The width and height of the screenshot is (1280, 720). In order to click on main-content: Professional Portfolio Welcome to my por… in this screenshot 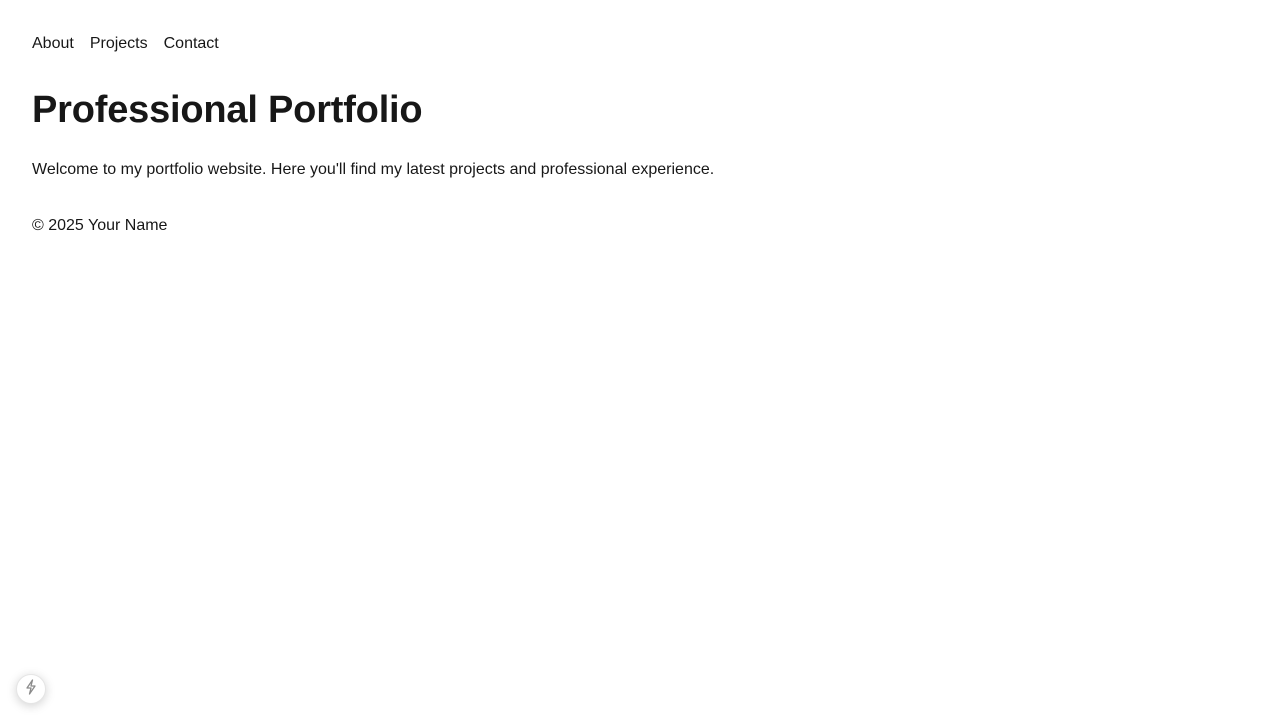, I will do `click(640, 134)`.